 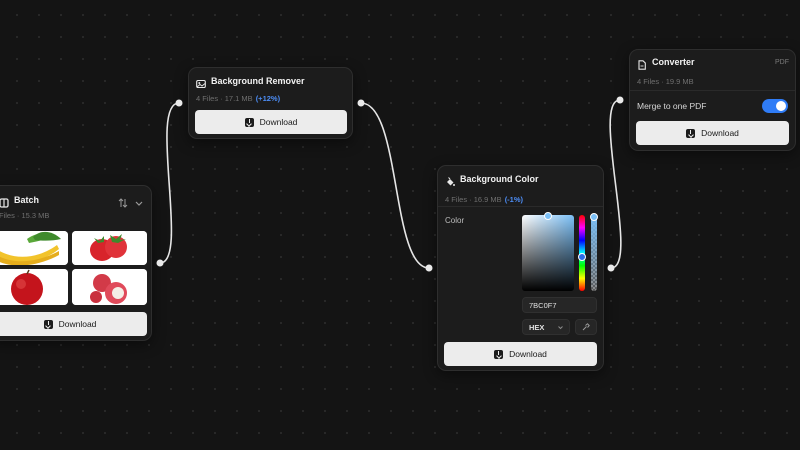 What do you see at coordinates (720, 133) in the screenshot?
I see `converter-download-label: Download` at bounding box center [720, 133].